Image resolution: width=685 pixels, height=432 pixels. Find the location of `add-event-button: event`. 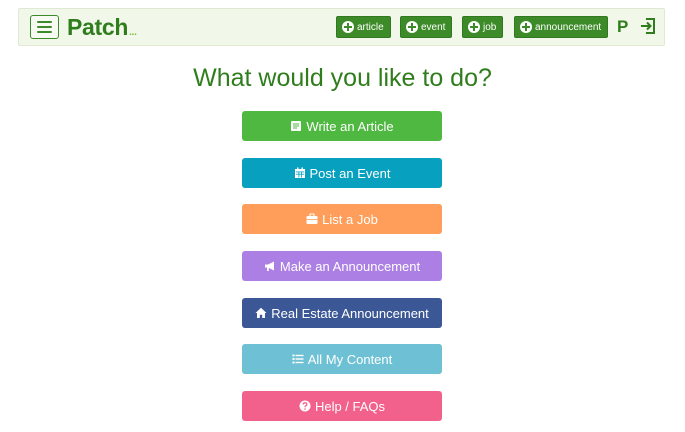

add-event-button: event is located at coordinates (426, 27).